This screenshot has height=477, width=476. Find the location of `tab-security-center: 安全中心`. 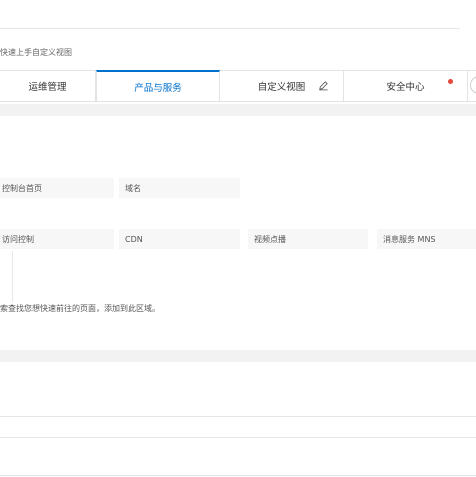

tab-security-center: 安全中心 is located at coordinates (406, 86).